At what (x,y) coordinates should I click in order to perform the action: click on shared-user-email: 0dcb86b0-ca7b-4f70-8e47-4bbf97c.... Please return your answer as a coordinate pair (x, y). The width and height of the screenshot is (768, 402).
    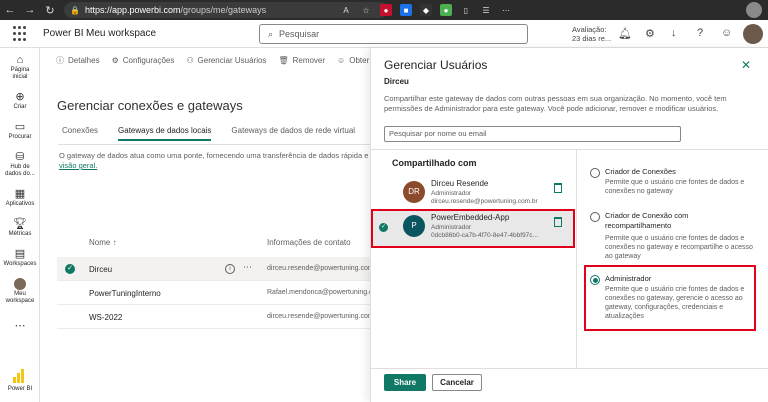
    Looking at the image, I should click on (484, 235).